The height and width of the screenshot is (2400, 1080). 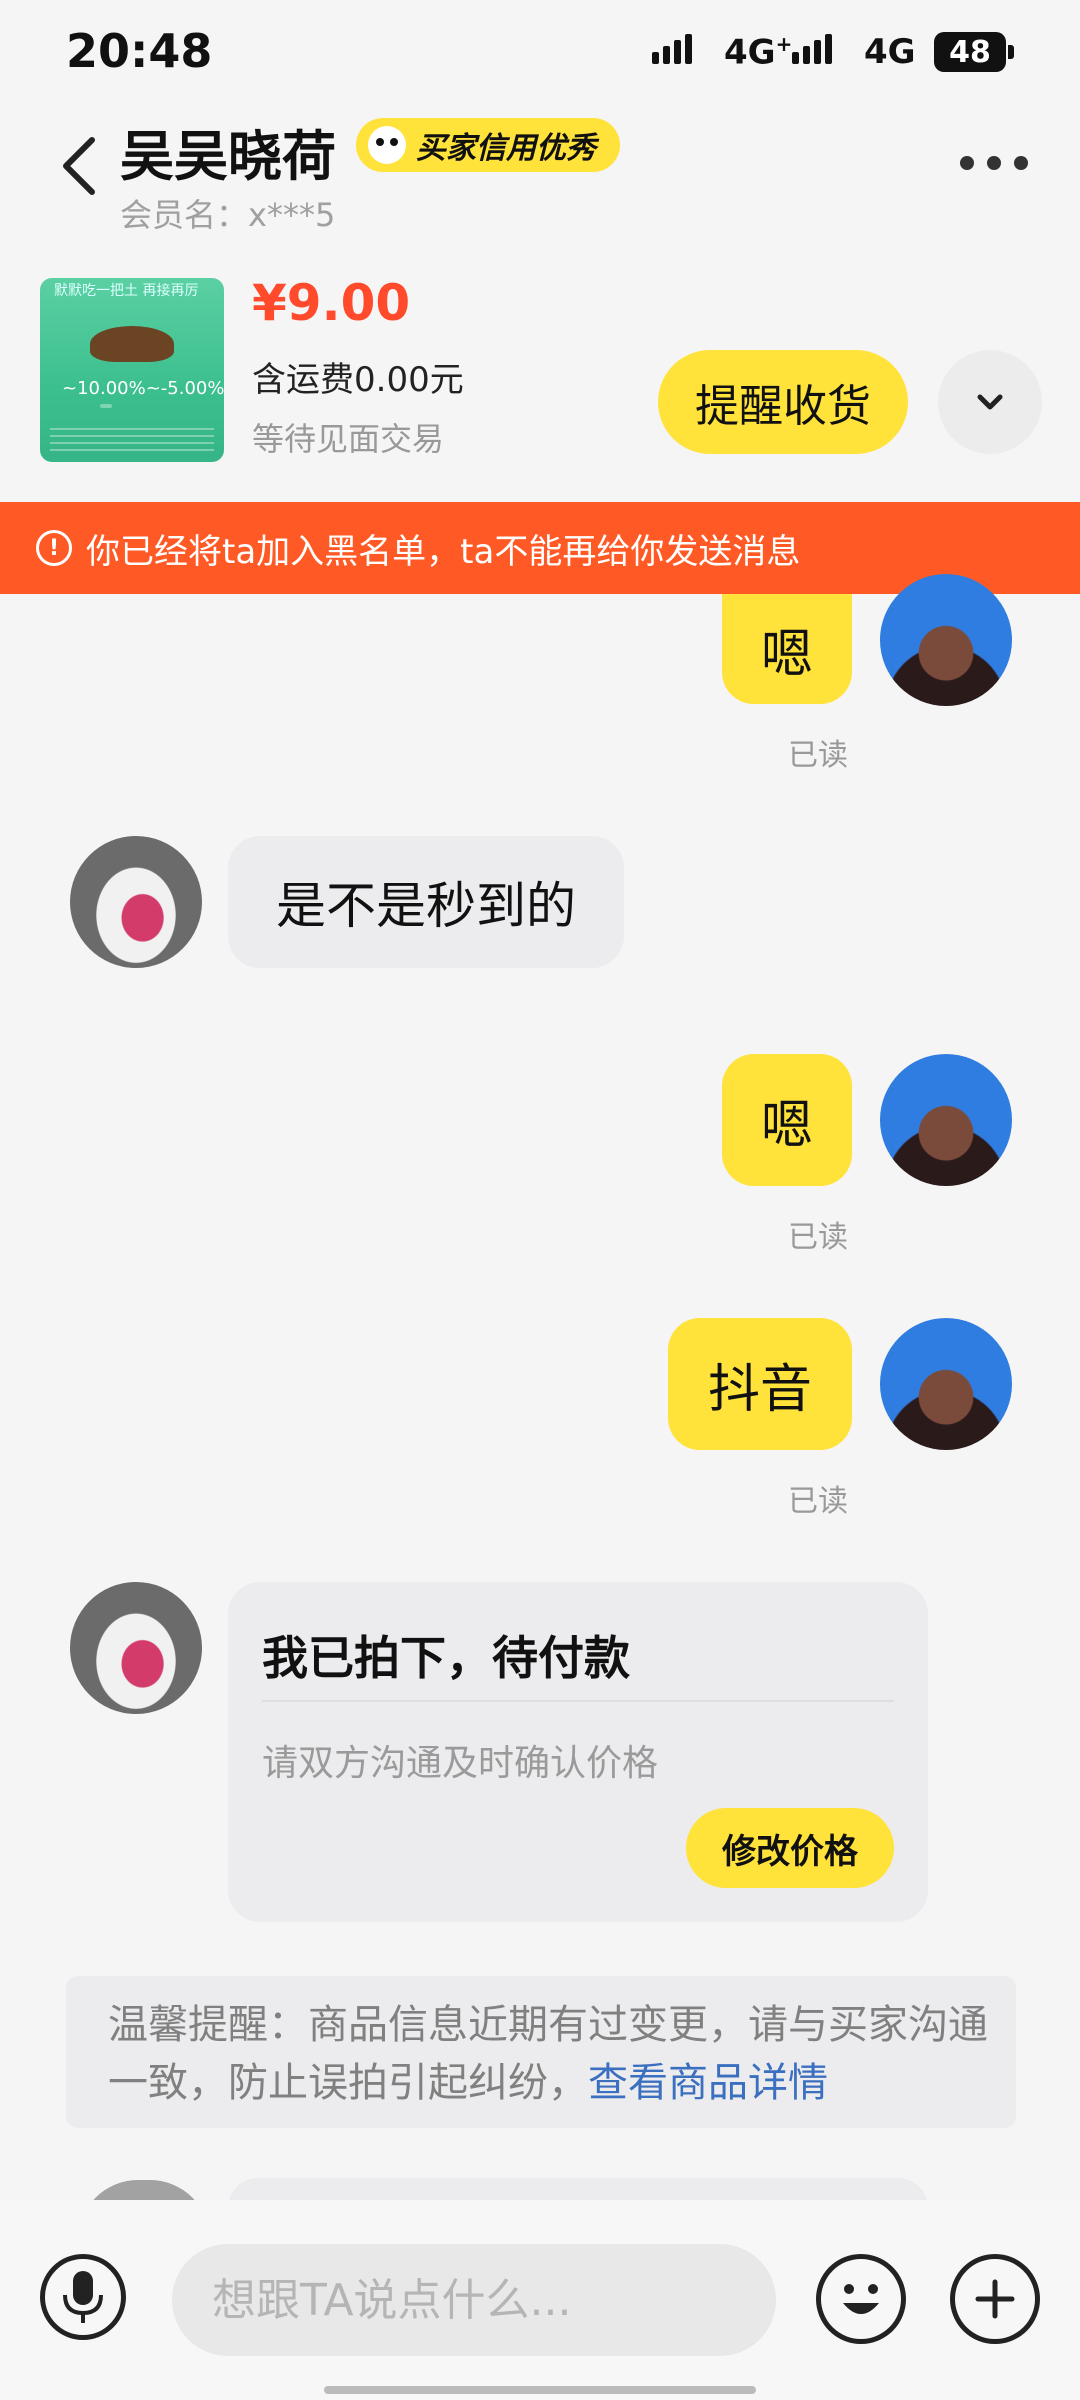 I want to click on plus-icon, so click(x=995, y=2299).